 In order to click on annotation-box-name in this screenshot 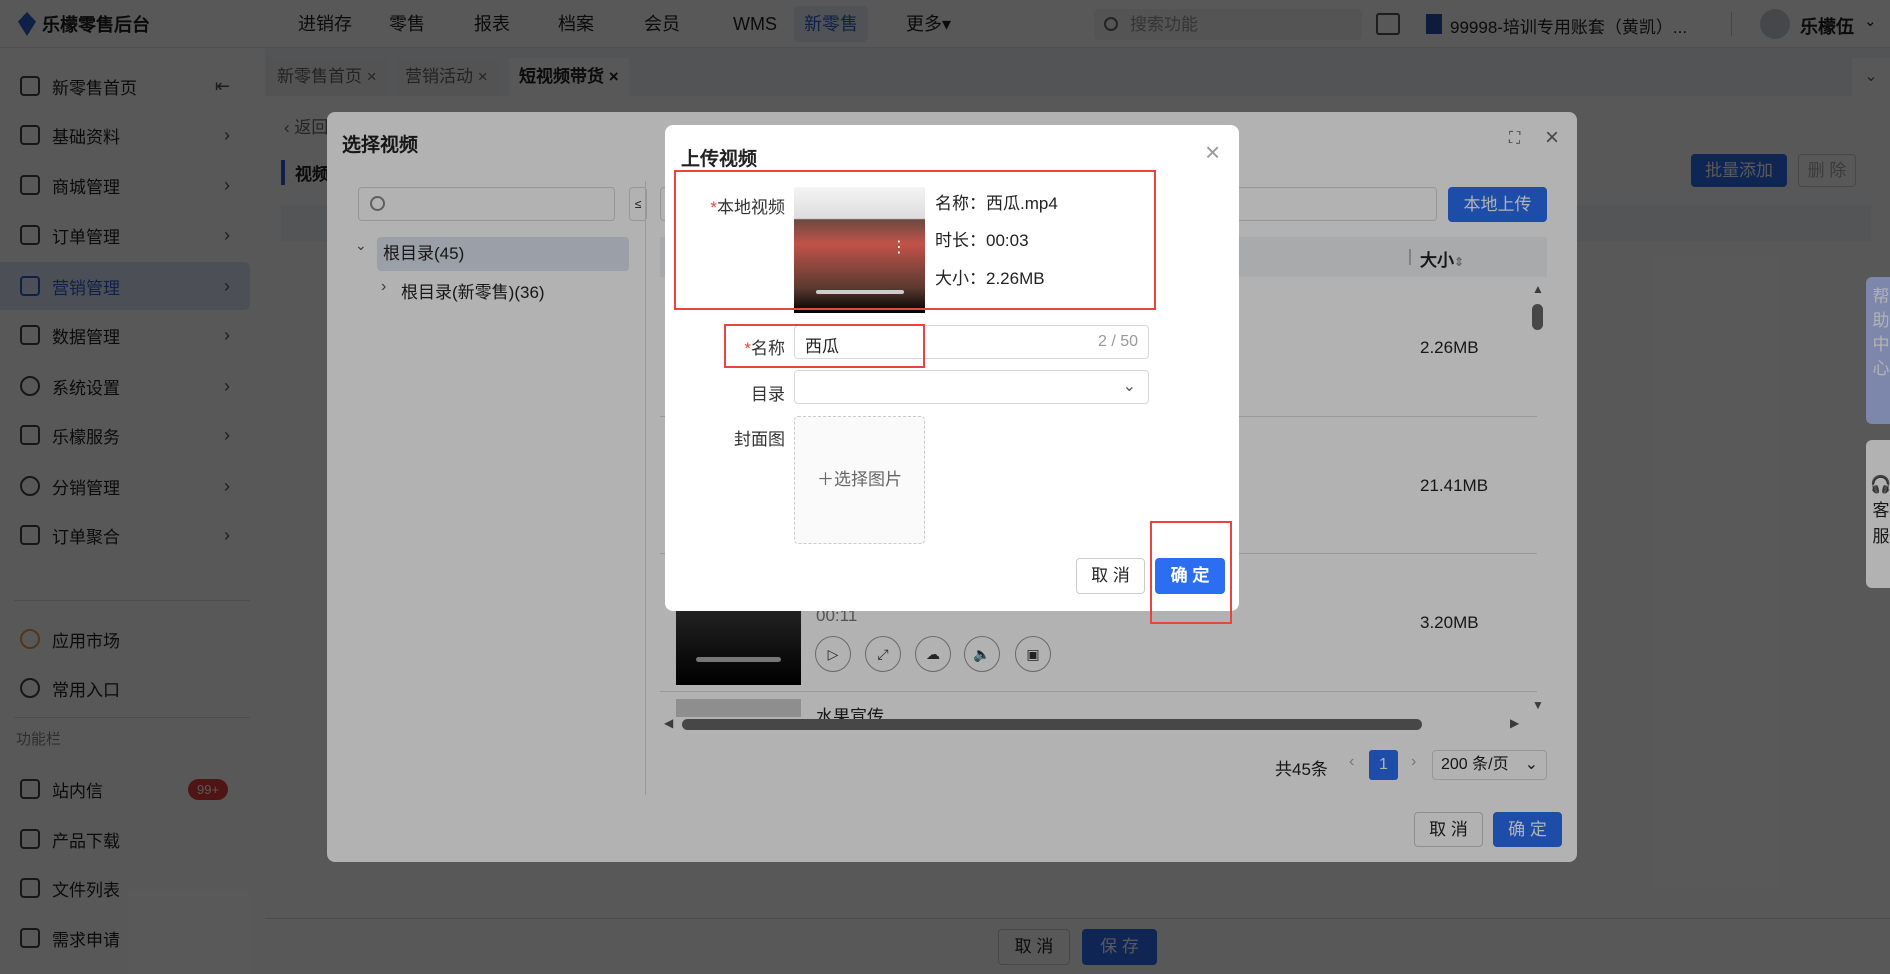, I will do `click(824, 346)`.